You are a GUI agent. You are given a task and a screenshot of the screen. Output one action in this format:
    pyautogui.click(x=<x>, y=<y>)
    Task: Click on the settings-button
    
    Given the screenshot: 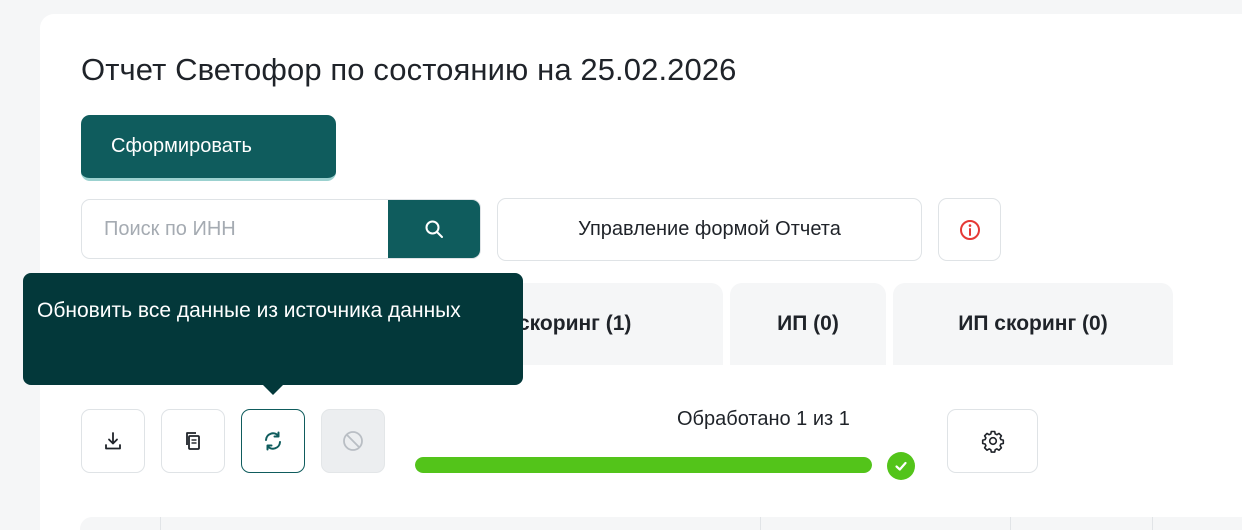 What is the action you would take?
    pyautogui.click(x=992, y=441)
    